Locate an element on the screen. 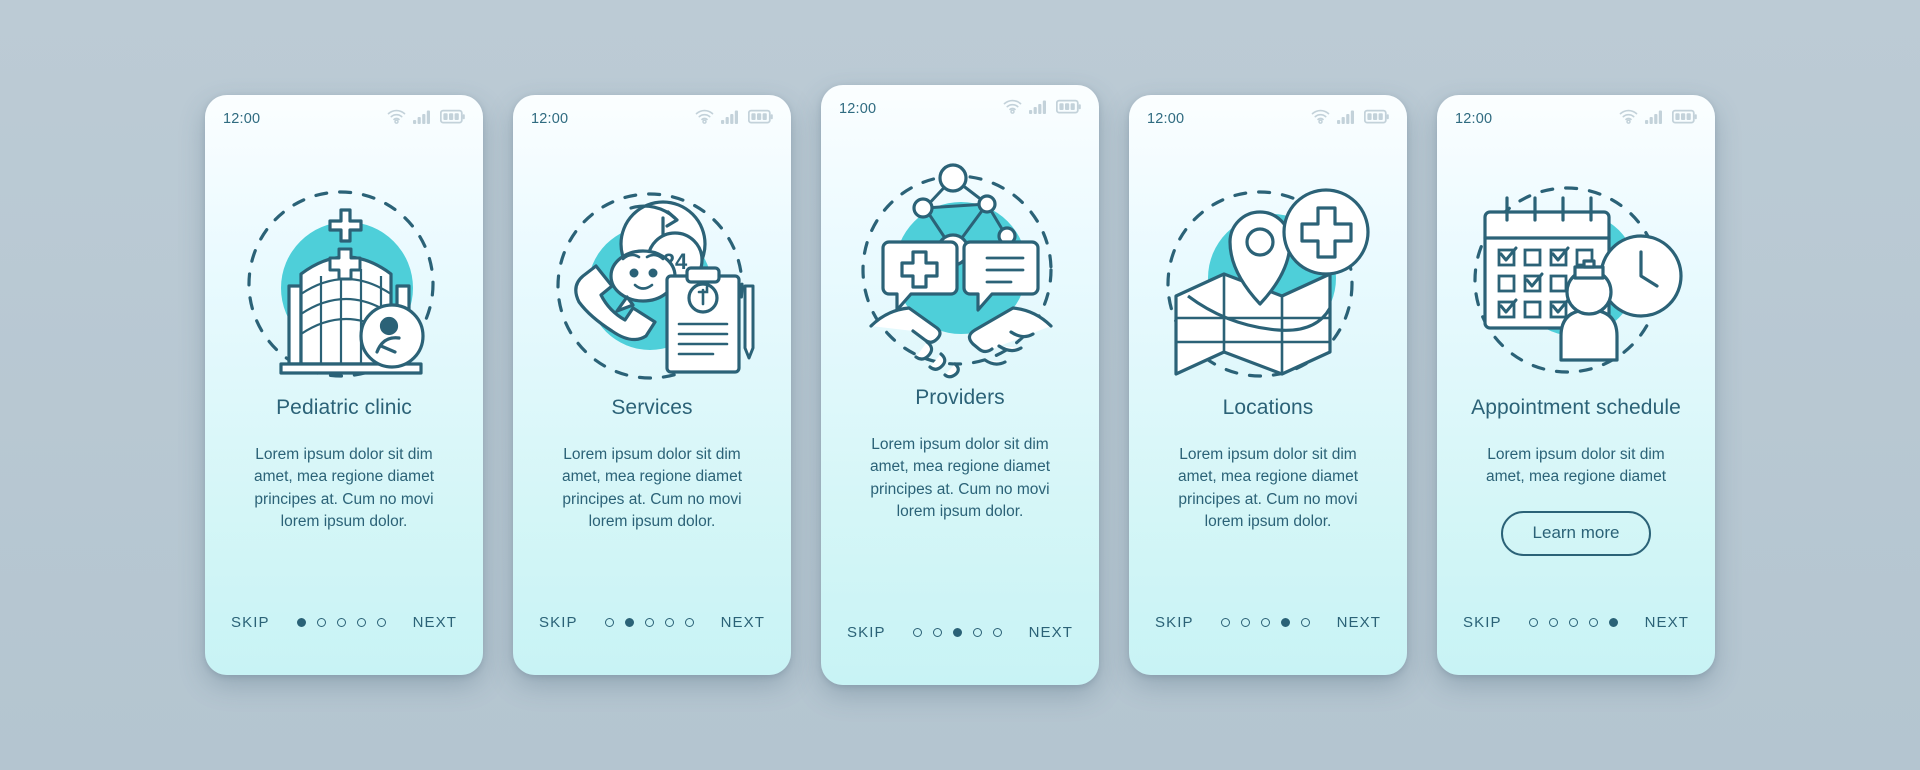  map-pin-cross-icon is located at coordinates (1268, 273).